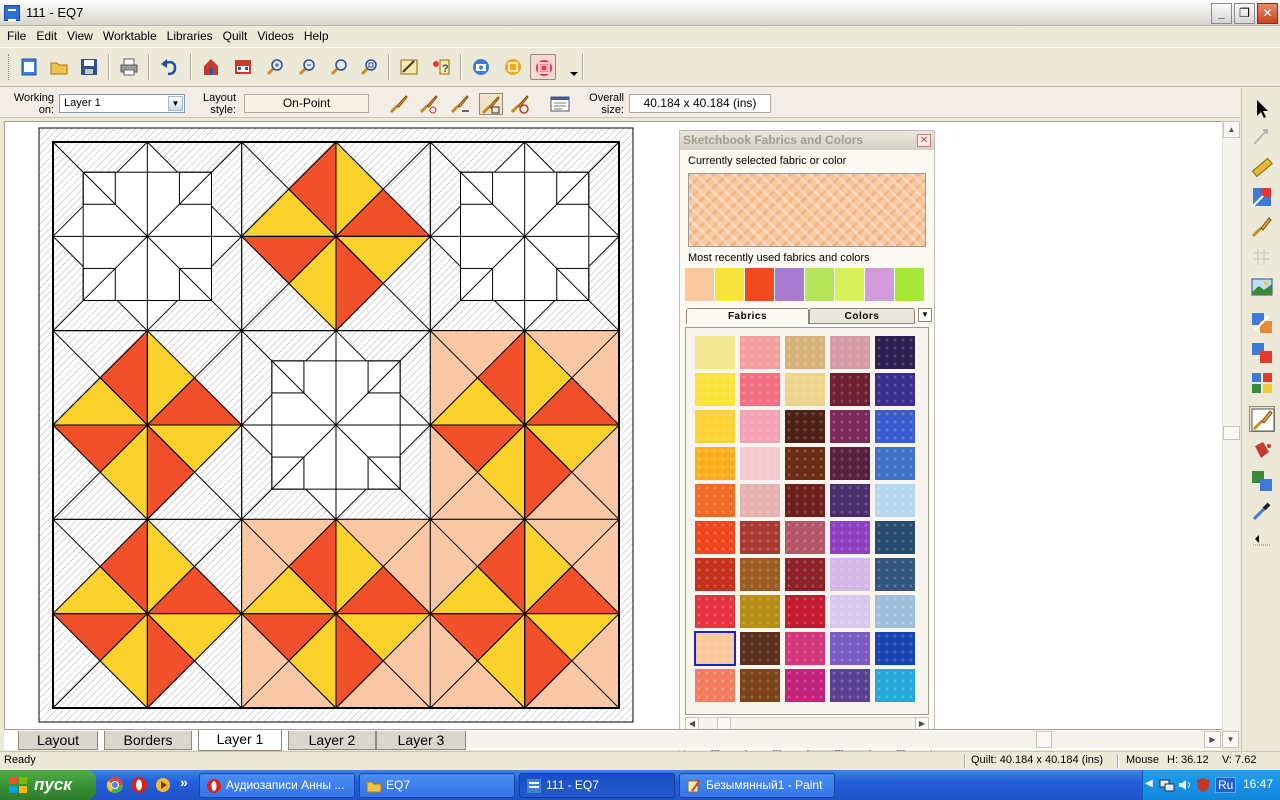 This screenshot has height=800, width=1280. Describe the element at coordinates (597, 785) in the screenshot. I see `task-111-eq7: 111 - EQ7` at that location.